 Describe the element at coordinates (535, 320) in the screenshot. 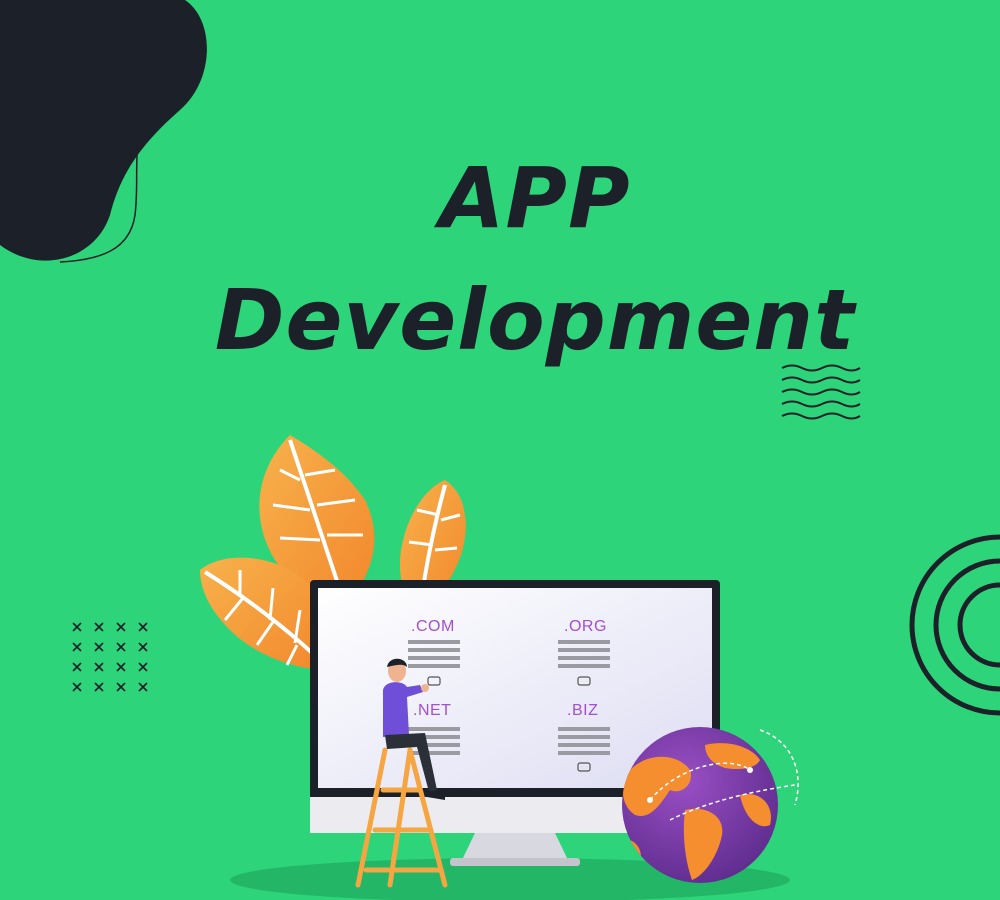

I see `heading-line-2: Development` at that location.